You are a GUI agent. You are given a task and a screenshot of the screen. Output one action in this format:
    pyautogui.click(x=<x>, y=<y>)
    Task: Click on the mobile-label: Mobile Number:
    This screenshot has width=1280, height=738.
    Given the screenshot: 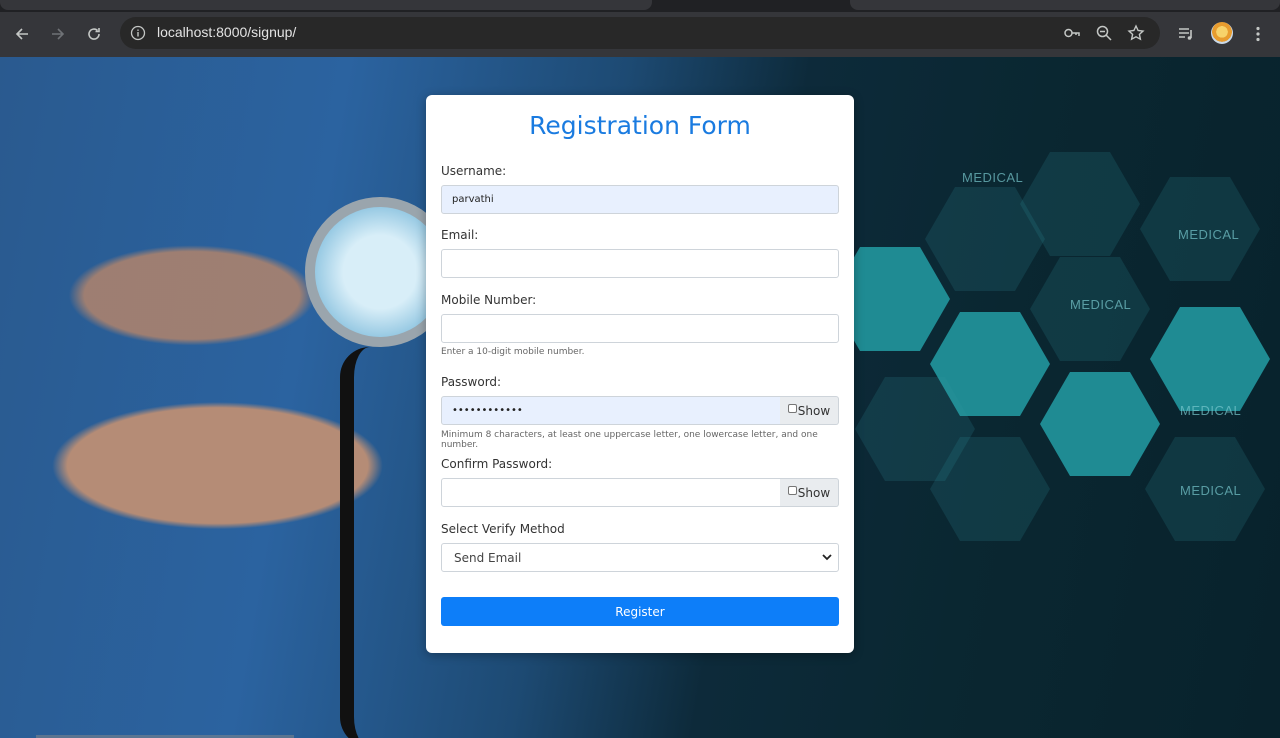 What is the action you would take?
    pyautogui.click(x=489, y=300)
    